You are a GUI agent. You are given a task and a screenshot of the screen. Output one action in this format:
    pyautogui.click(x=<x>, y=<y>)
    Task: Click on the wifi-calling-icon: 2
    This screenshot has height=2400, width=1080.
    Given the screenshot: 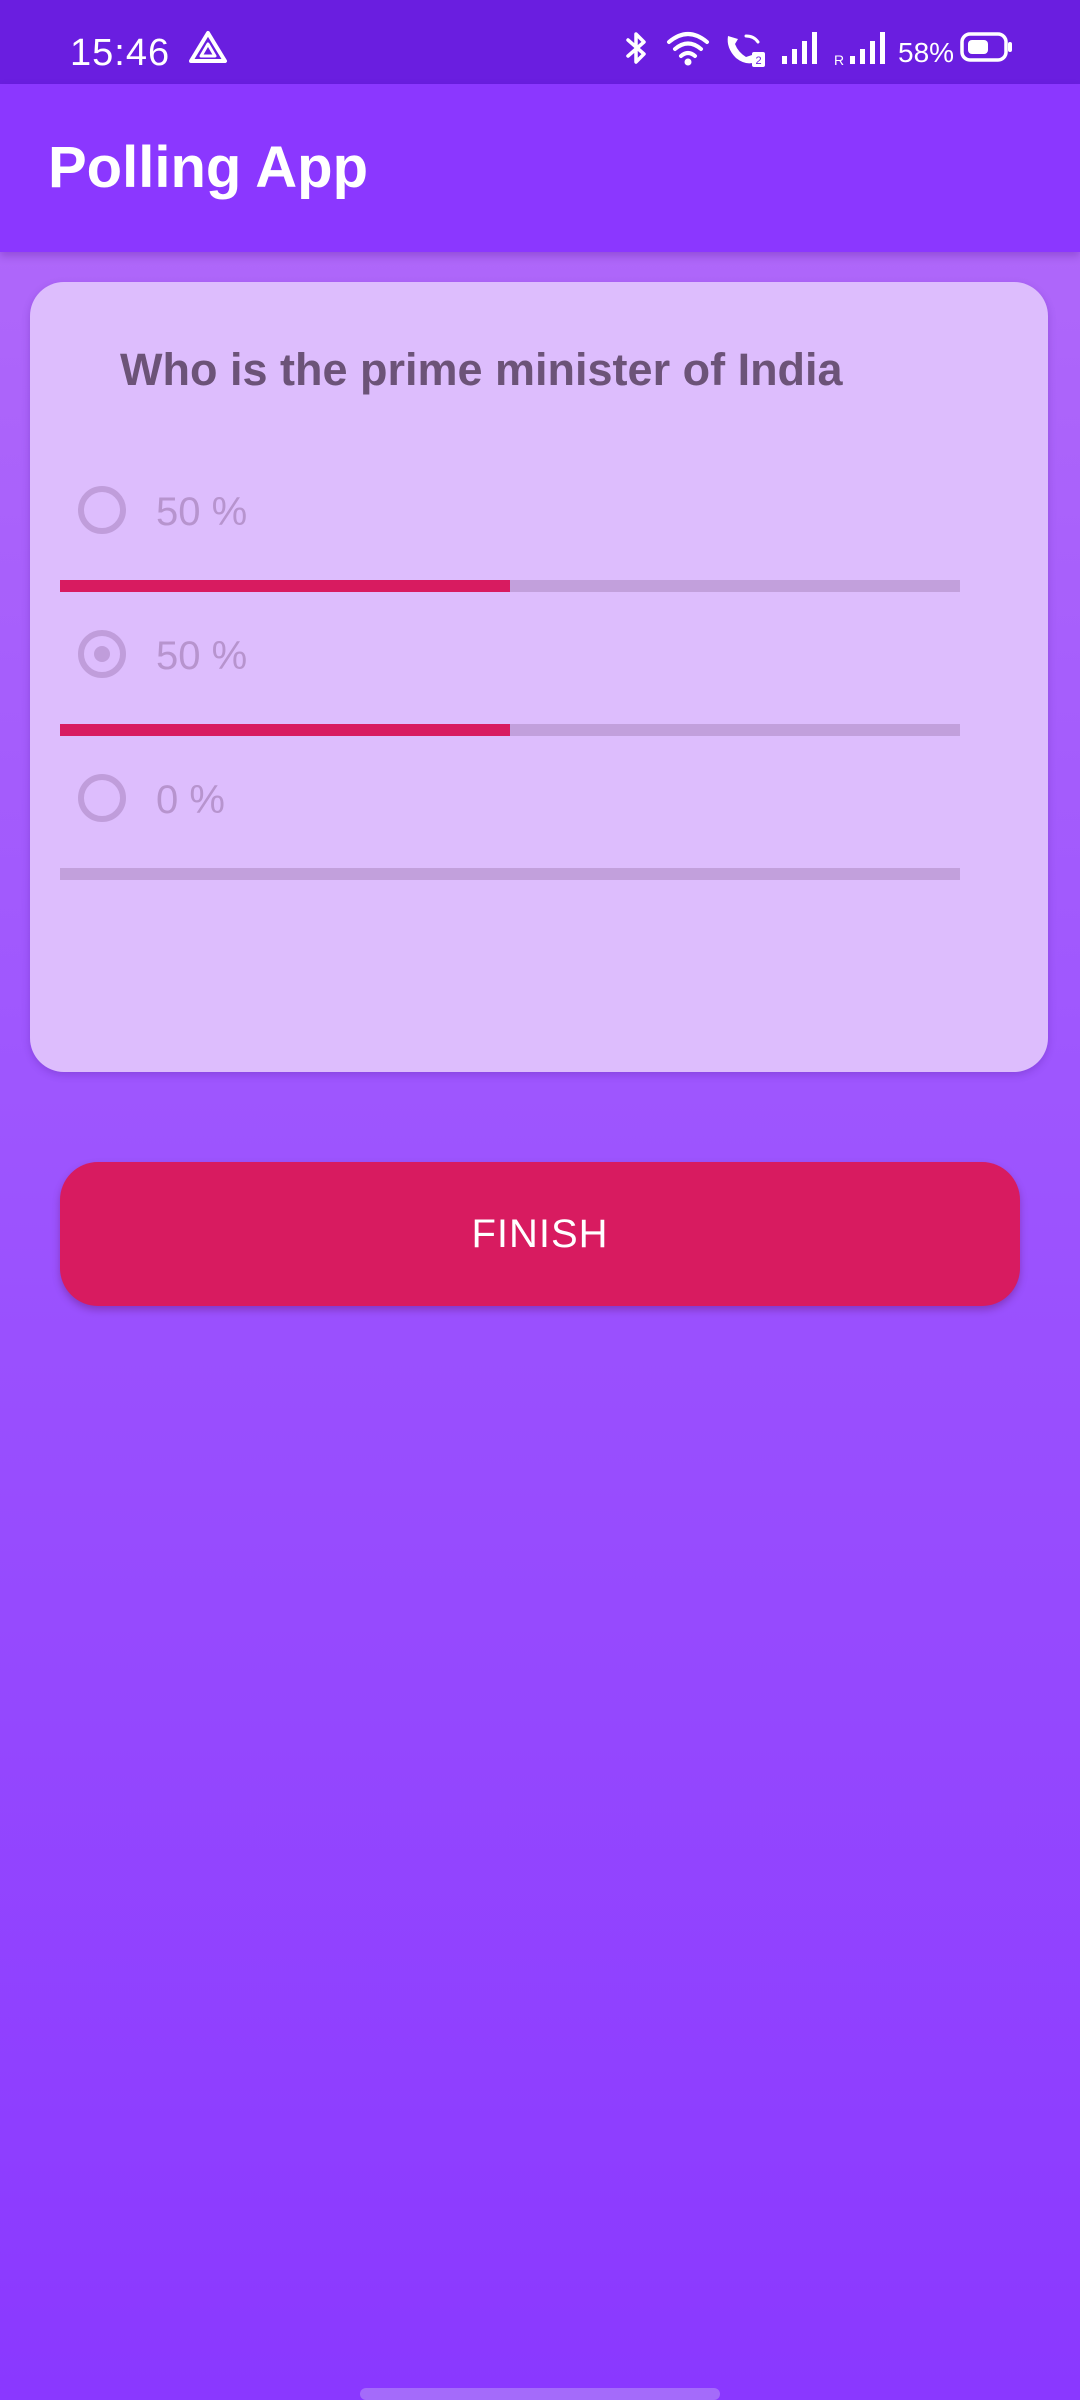 What is the action you would take?
    pyautogui.click(x=746, y=50)
    